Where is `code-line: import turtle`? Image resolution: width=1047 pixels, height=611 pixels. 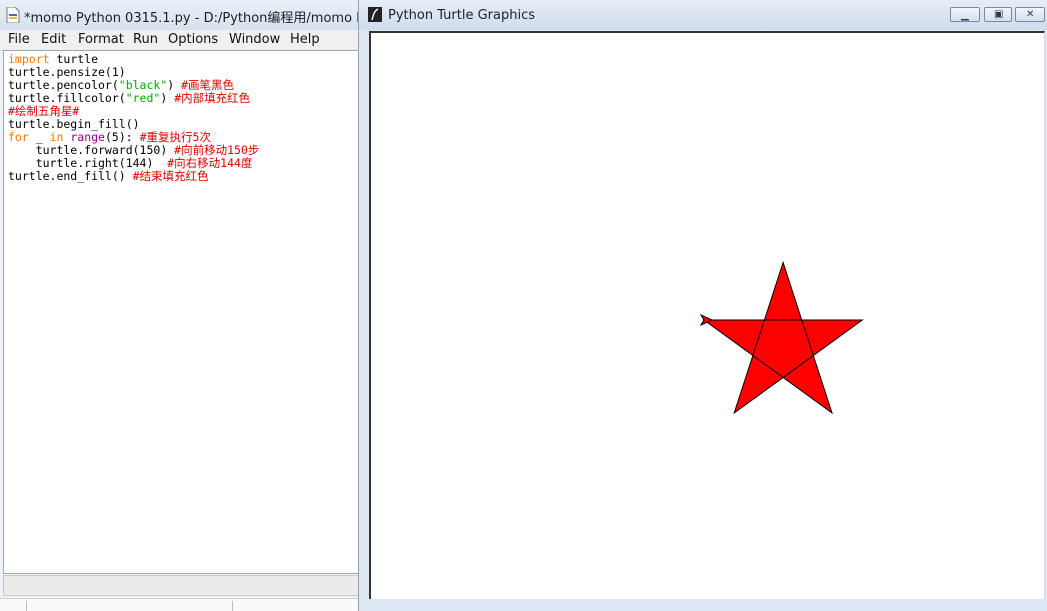
code-line: import turtle is located at coordinates (53, 59).